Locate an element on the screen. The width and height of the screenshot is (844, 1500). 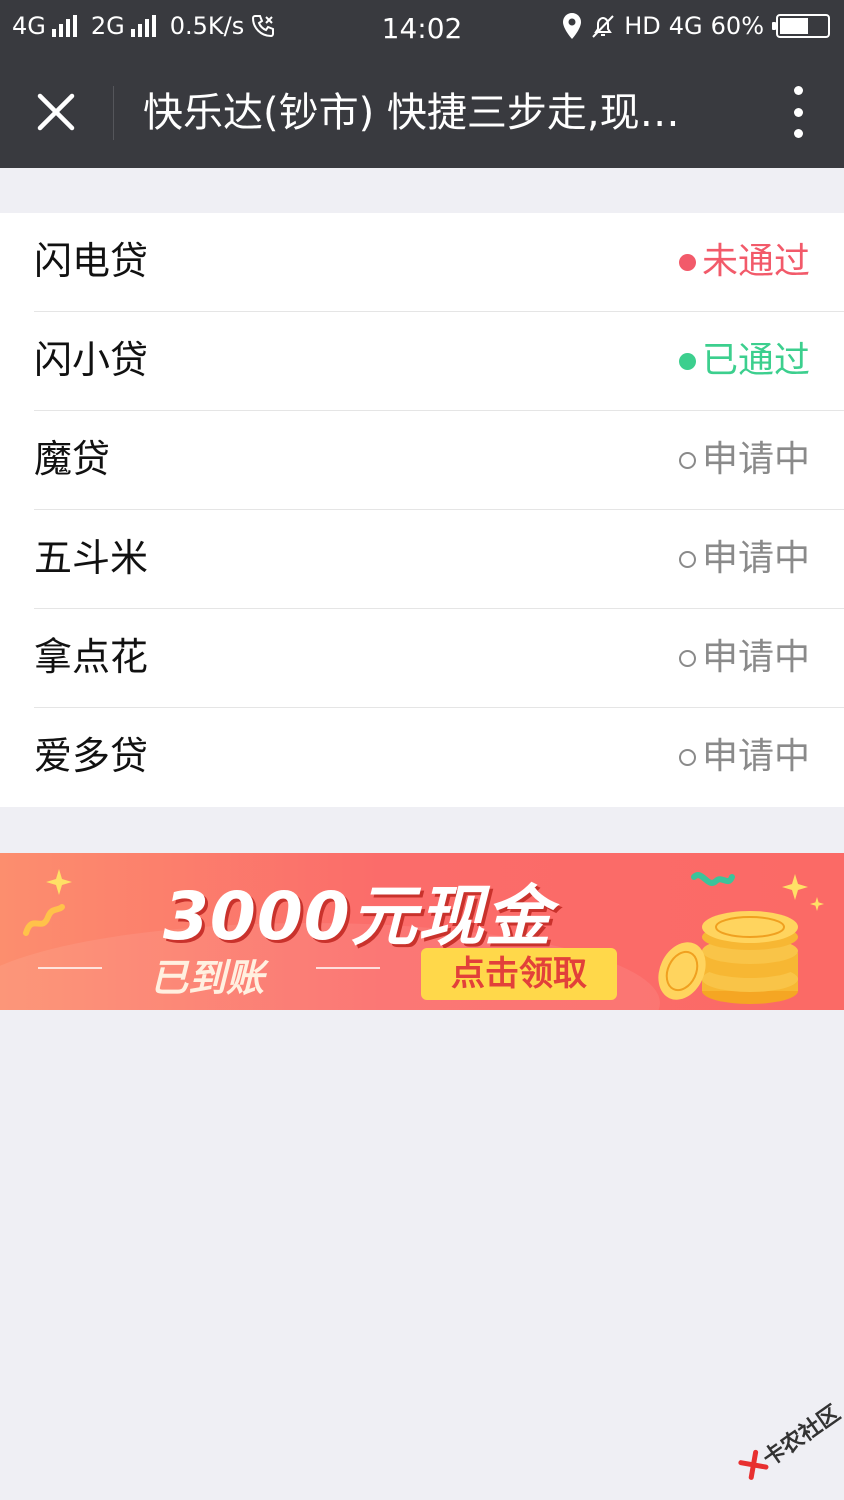
list-item: 闪电贷 未通过 is located at coordinates (439, 262).